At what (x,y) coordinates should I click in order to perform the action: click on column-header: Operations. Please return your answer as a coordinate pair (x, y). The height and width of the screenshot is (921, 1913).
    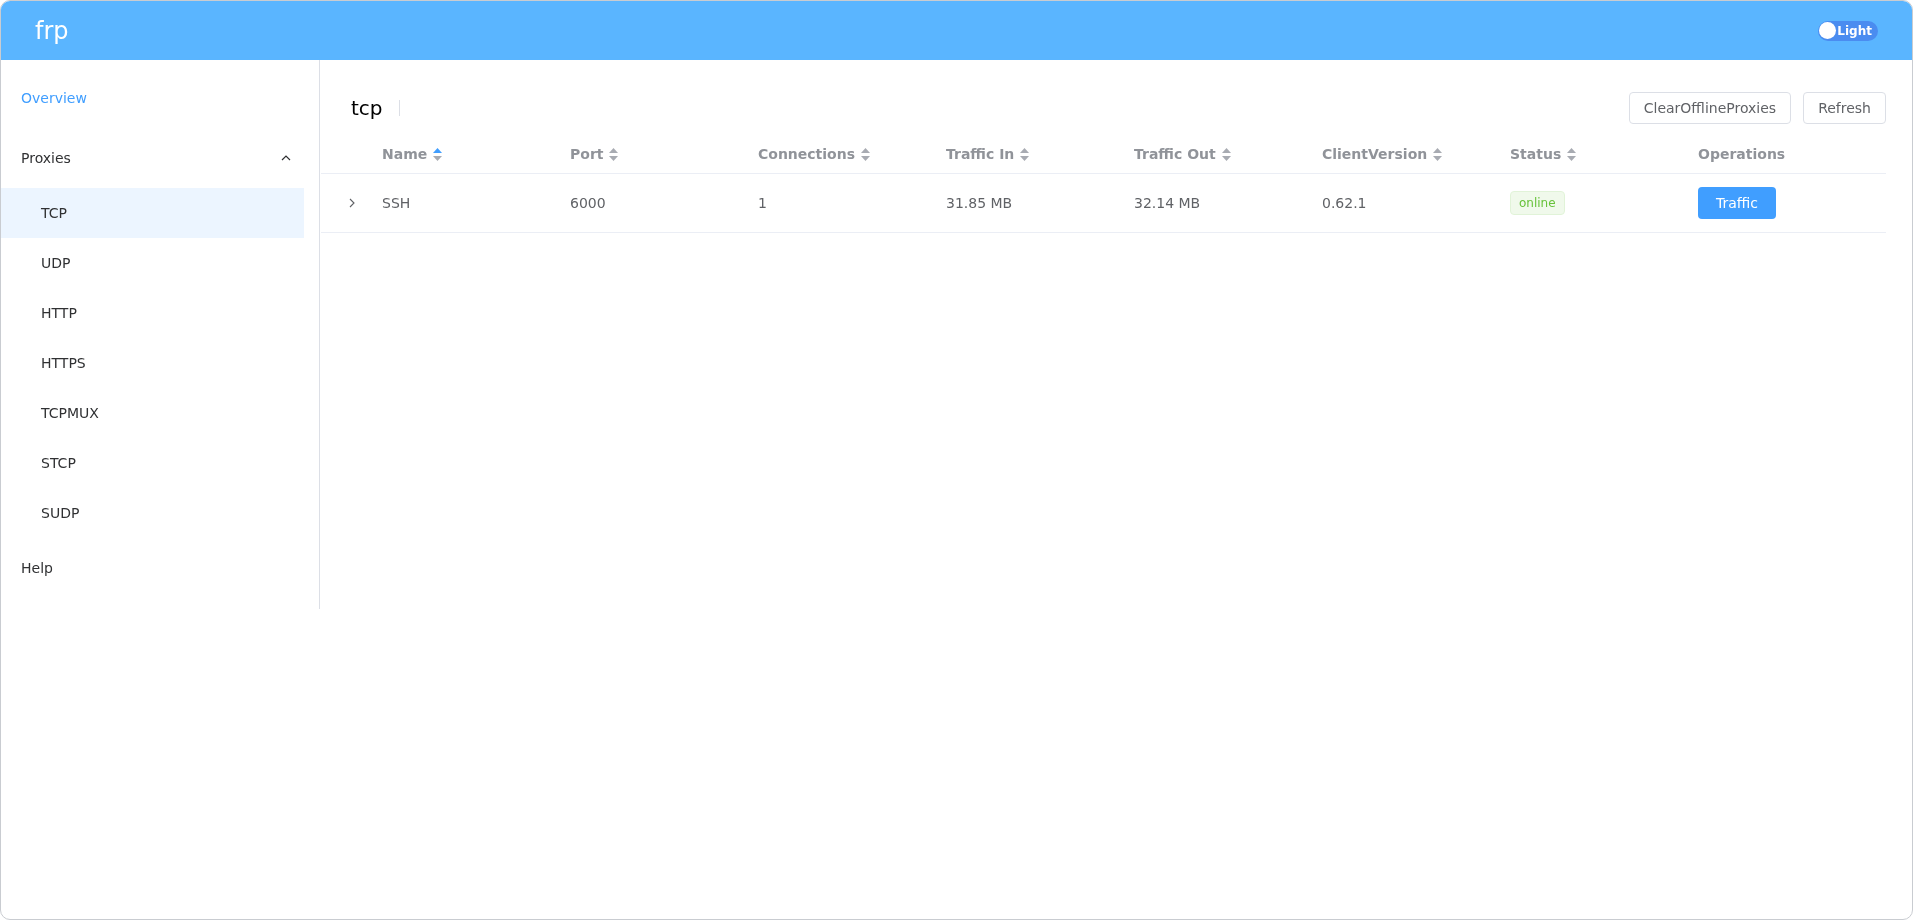
    Looking at the image, I should click on (1742, 154).